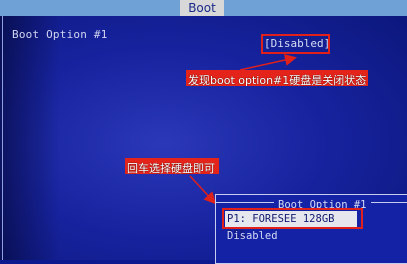  I want to click on arrow-to-value, so click(268, 62).